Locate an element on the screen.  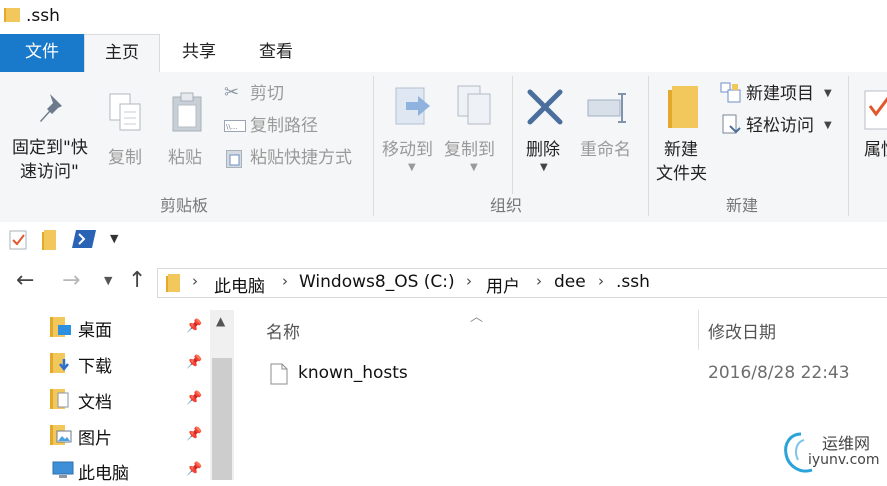
organize-group-label: 组织 is located at coordinates (506, 205).